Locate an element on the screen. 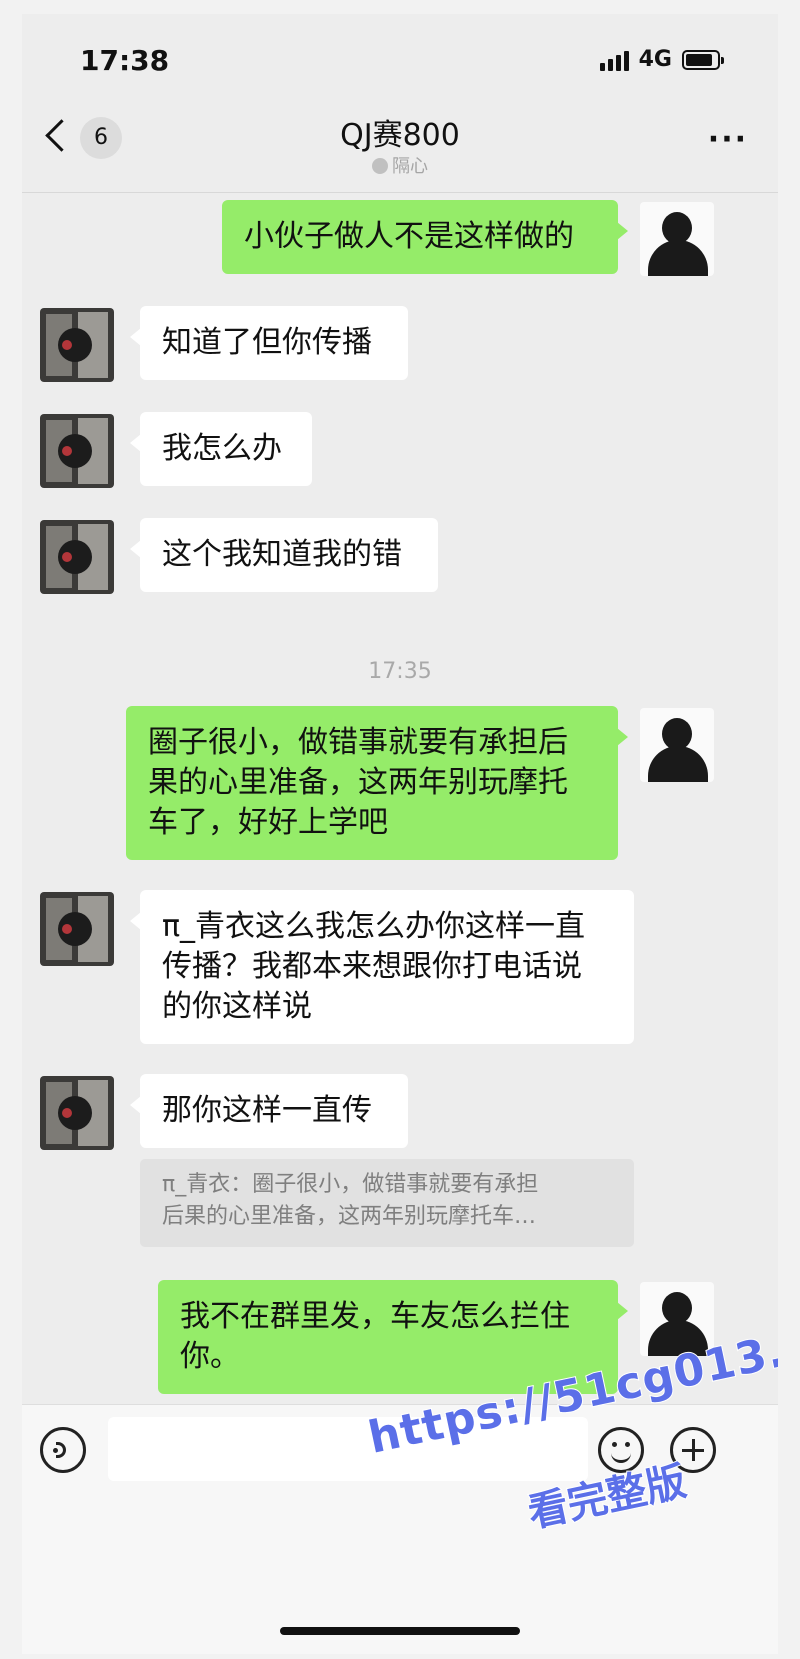  network-type: 4G is located at coordinates (655, 59).